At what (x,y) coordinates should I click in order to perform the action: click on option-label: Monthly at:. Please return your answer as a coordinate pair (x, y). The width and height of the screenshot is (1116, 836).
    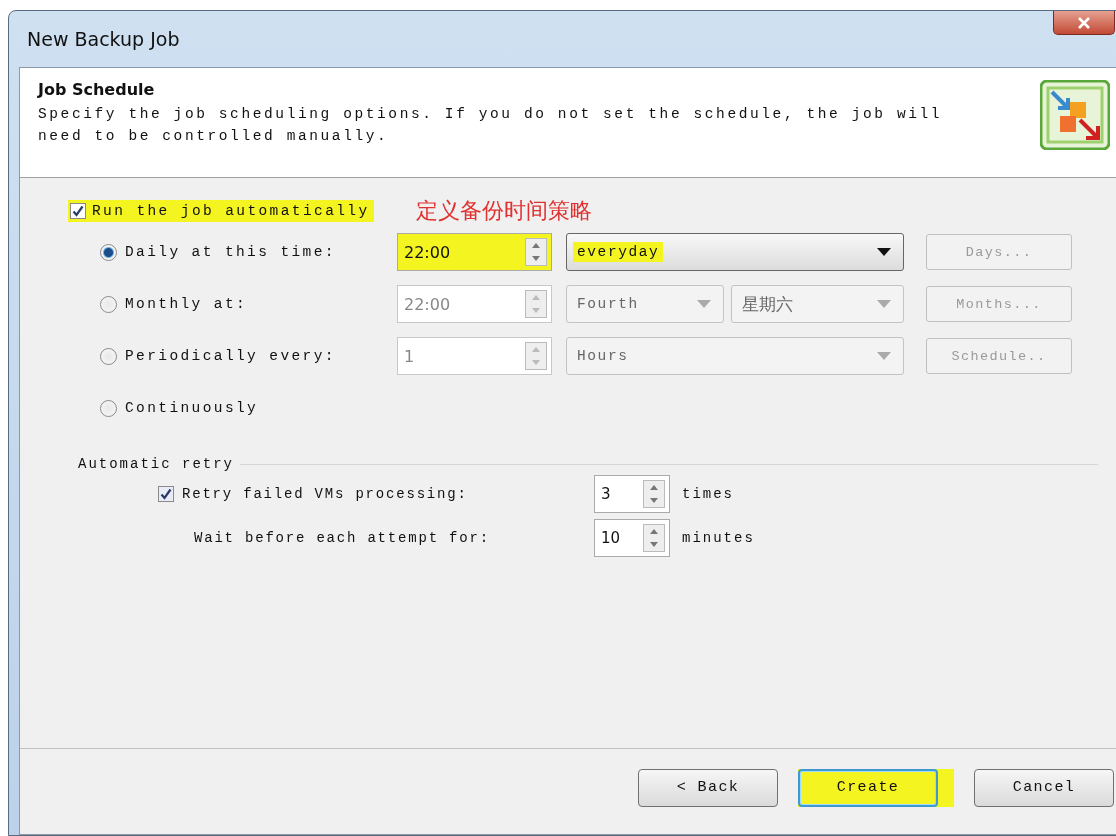
    Looking at the image, I should click on (261, 304).